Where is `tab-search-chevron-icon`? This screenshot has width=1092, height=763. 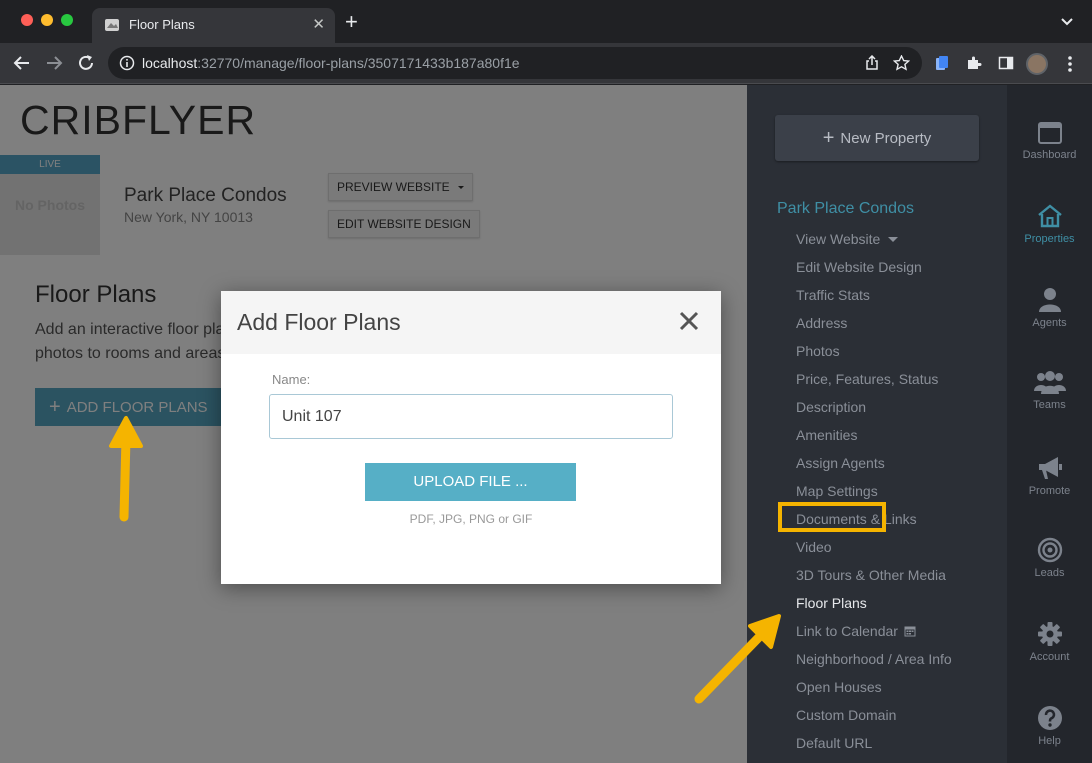
tab-search-chevron-icon is located at coordinates (1067, 21).